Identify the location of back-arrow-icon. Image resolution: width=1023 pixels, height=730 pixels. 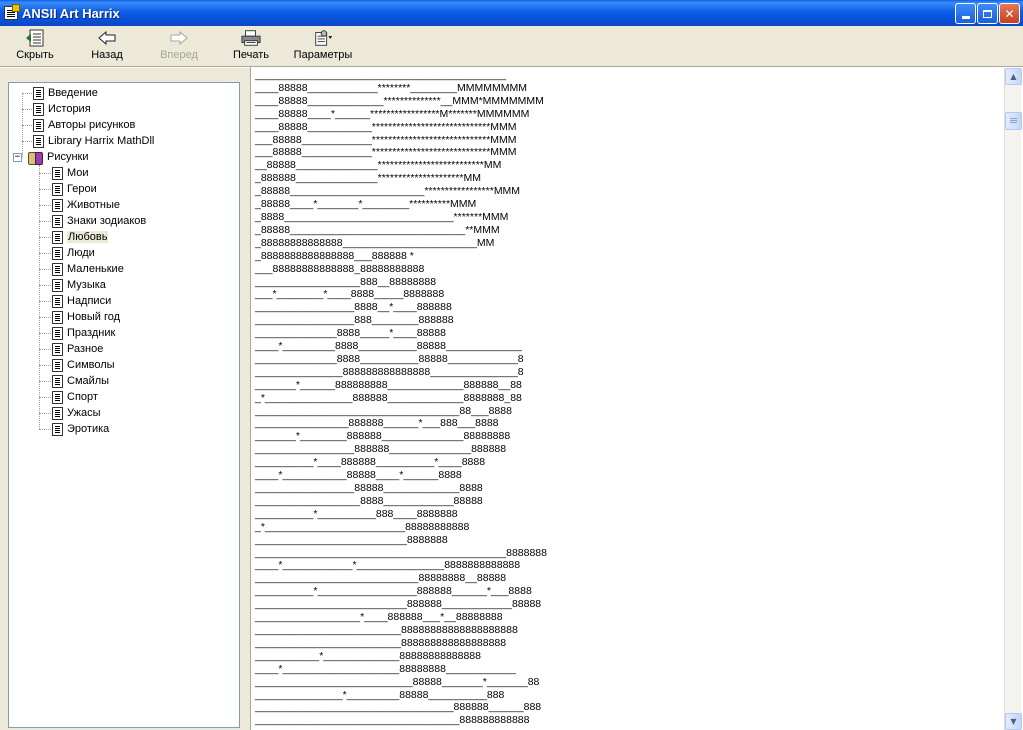
(107, 38).